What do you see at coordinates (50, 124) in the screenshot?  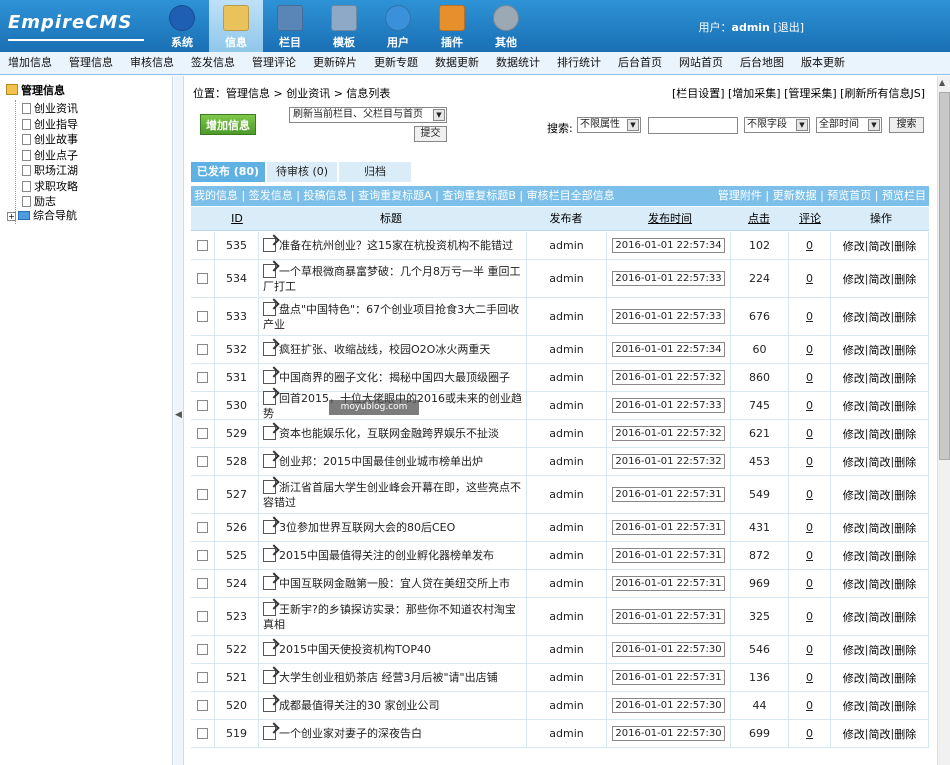 I see `sidebar-item: 创业指导` at bounding box center [50, 124].